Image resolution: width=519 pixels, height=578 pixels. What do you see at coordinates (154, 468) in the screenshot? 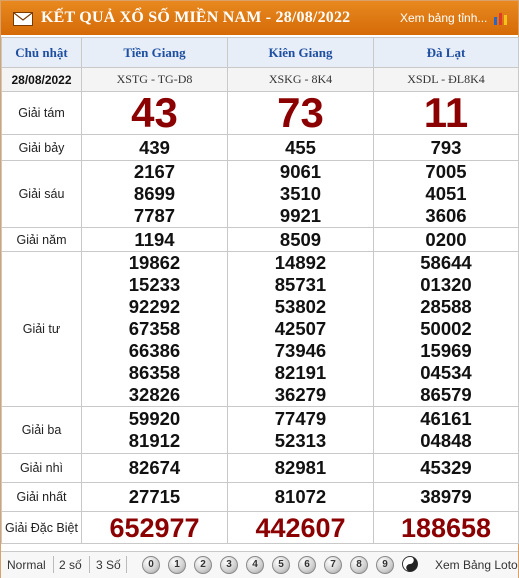
I see `winning-number: 82674` at bounding box center [154, 468].